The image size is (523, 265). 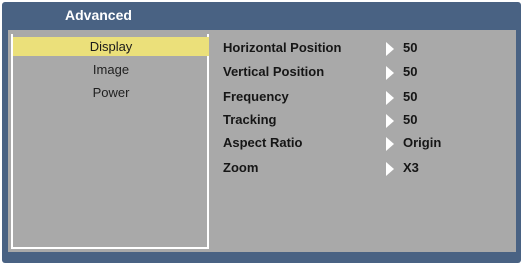 What do you see at coordinates (411, 167) in the screenshot?
I see `setting-value: X3` at bounding box center [411, 167].